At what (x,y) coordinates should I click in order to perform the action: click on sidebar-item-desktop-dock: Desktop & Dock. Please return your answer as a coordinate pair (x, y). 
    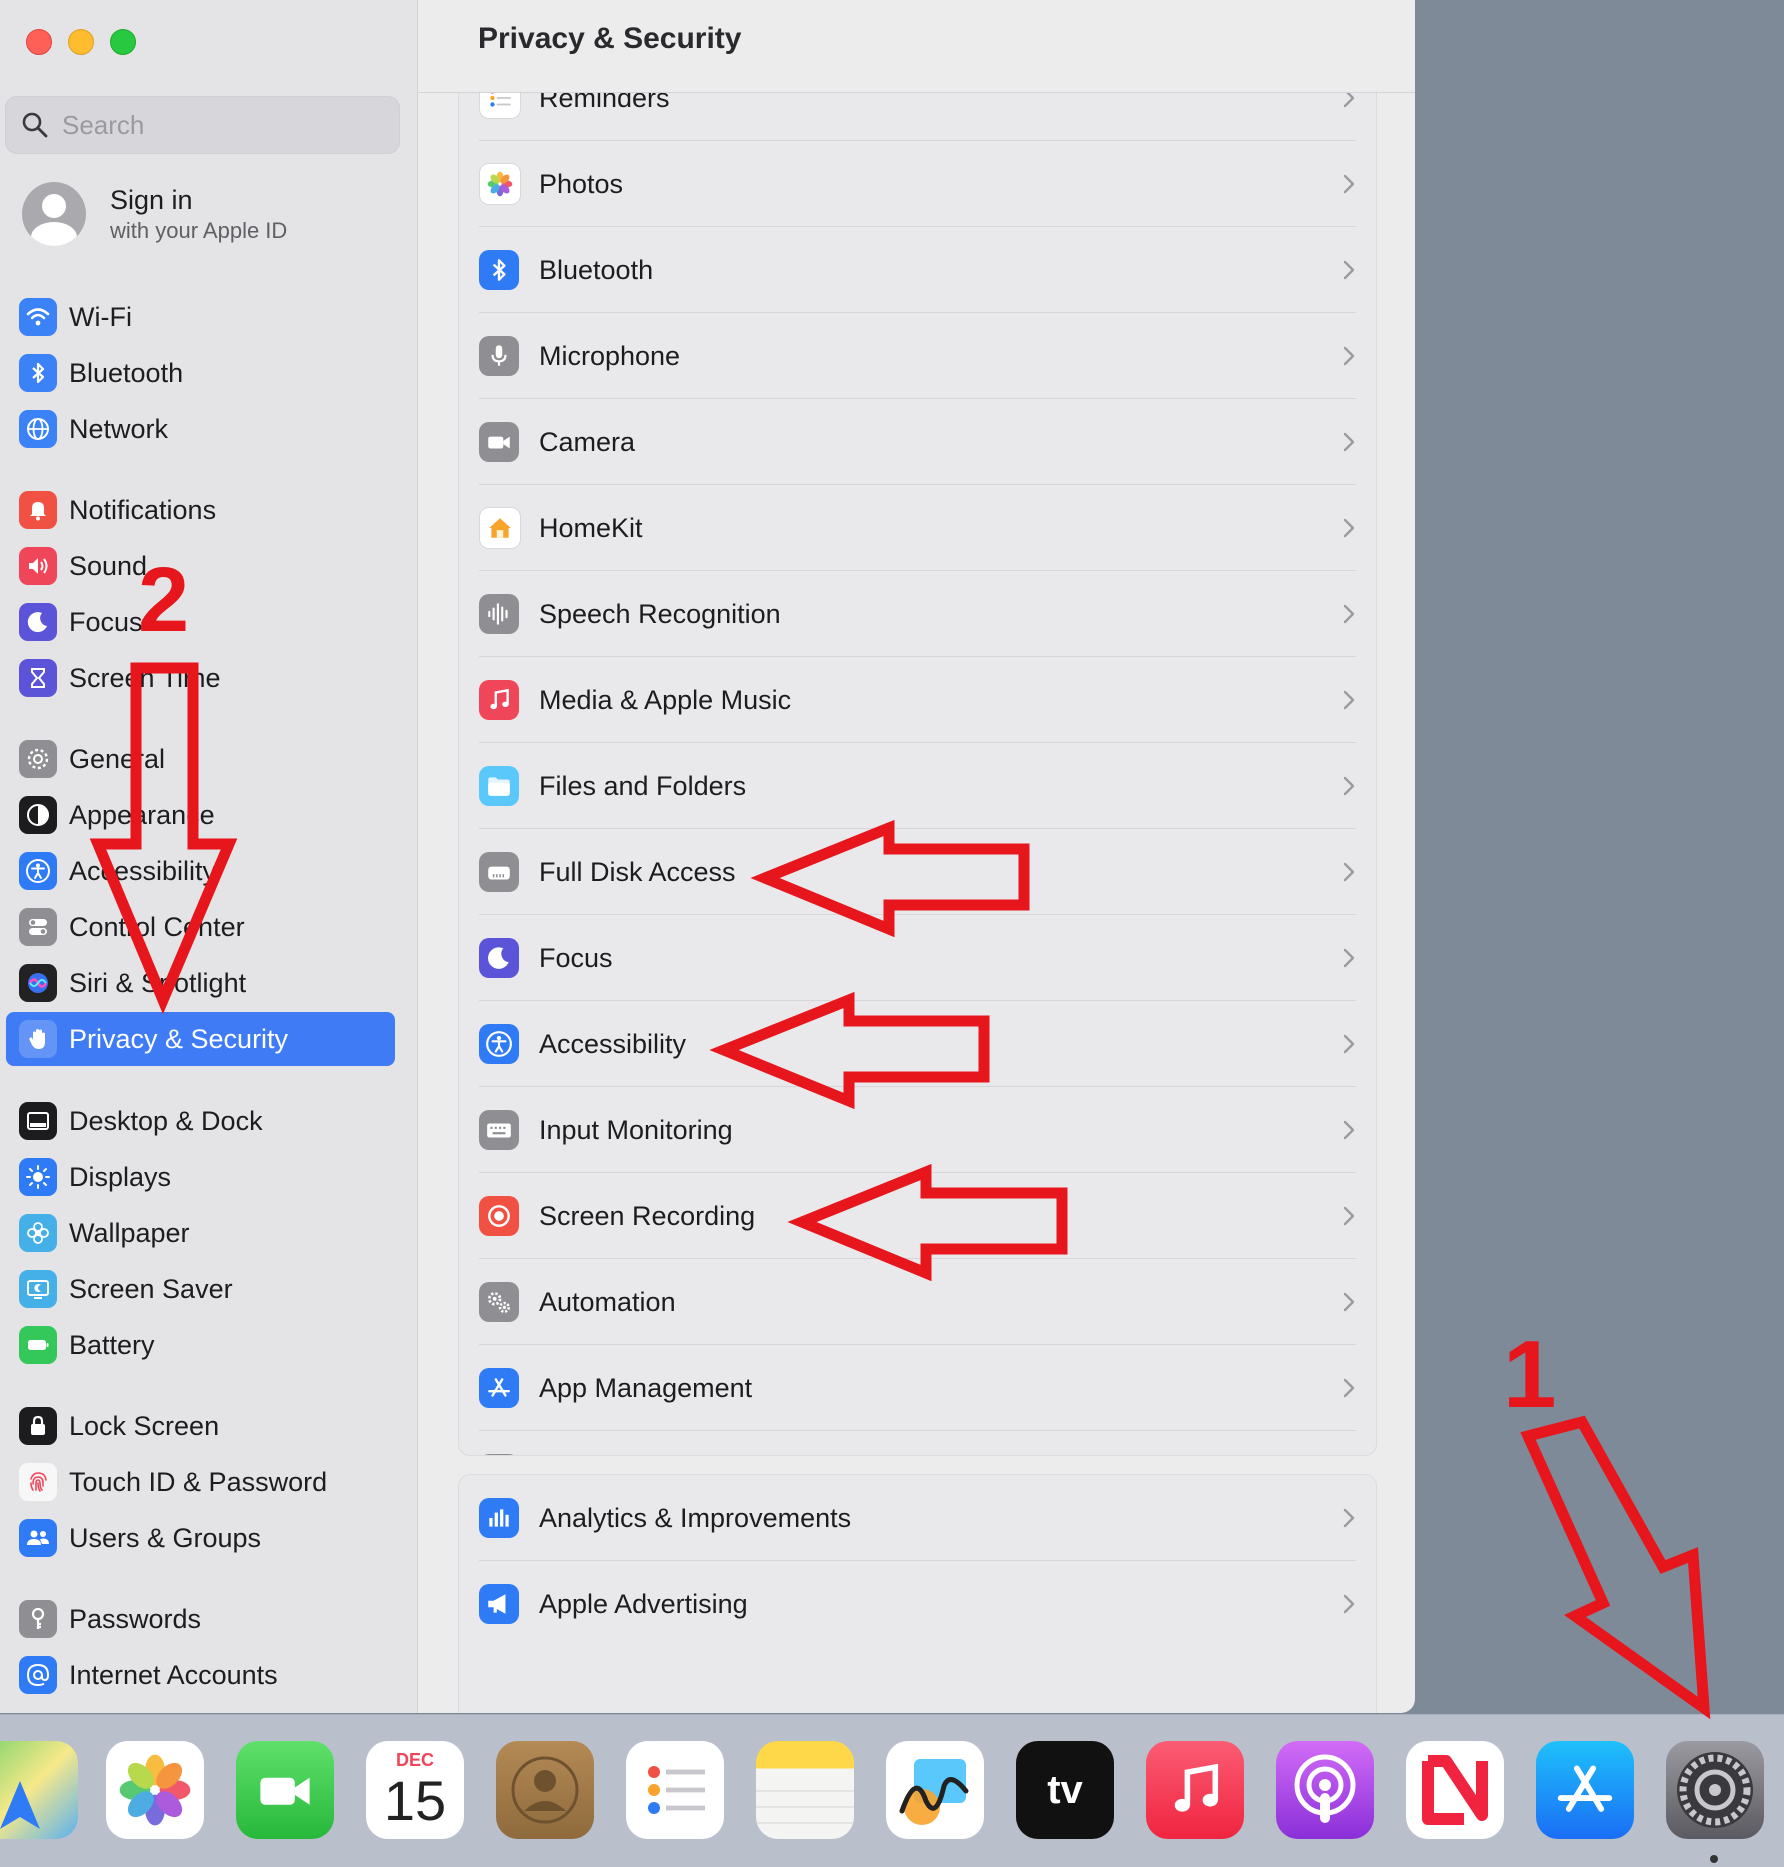
    Looking at the image, I should click on (200, 1121).